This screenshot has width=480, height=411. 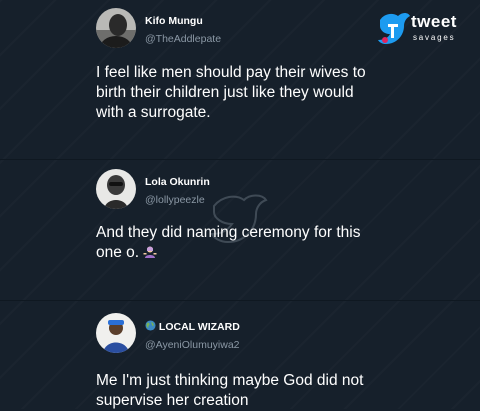 I want to click on woman-shrugging-icon, so click(x=150, y=252).